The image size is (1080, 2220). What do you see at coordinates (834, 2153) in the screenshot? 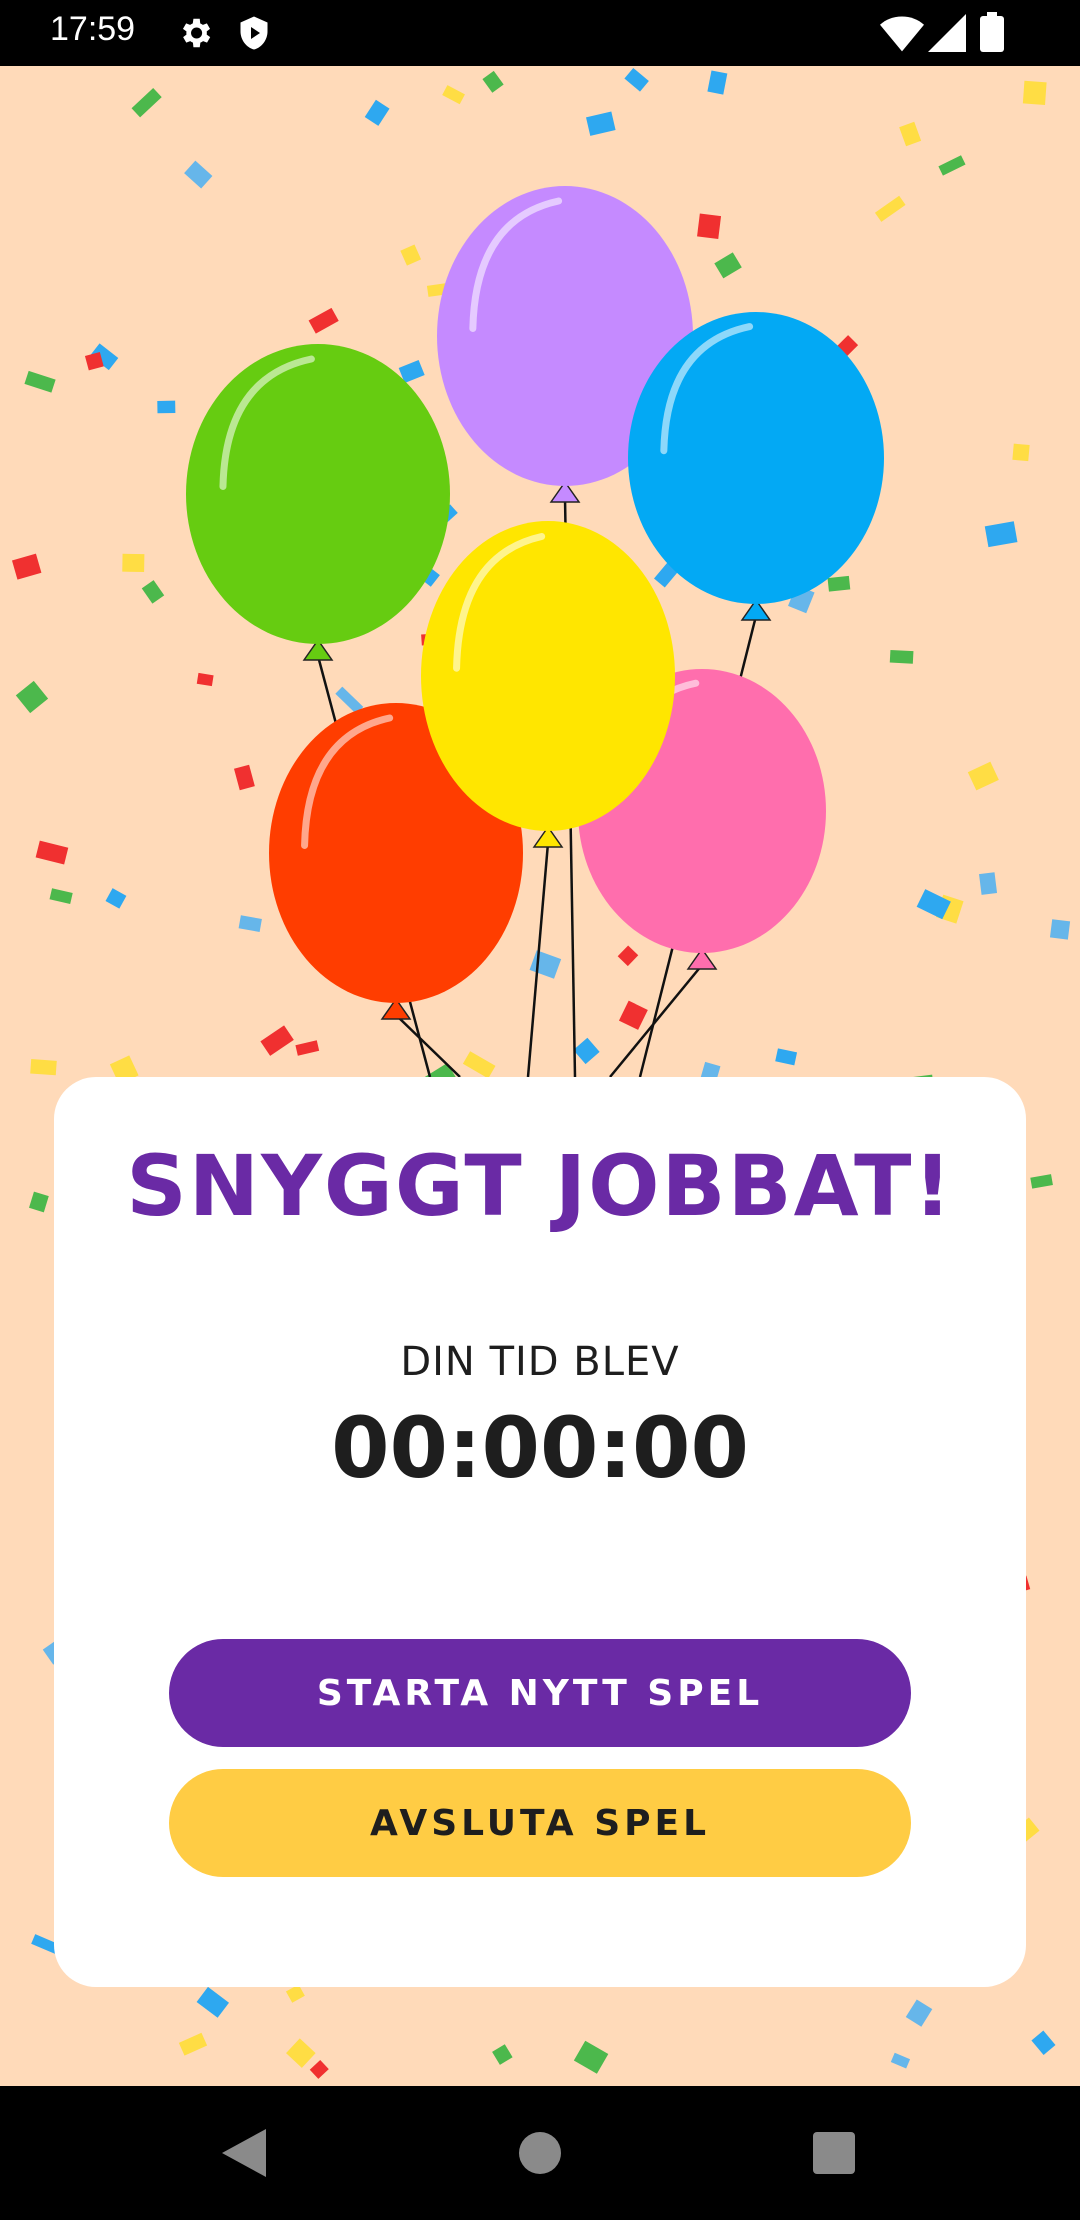
I see `recents-icon` at bounding box center [834, 2153].